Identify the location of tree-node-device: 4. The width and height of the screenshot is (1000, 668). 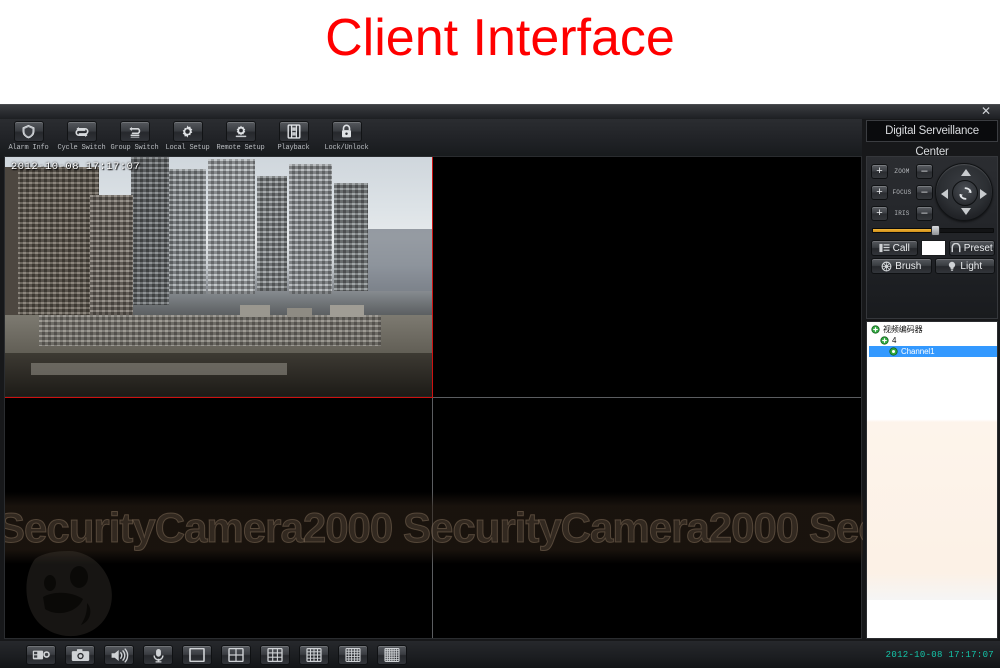
(932, 340).